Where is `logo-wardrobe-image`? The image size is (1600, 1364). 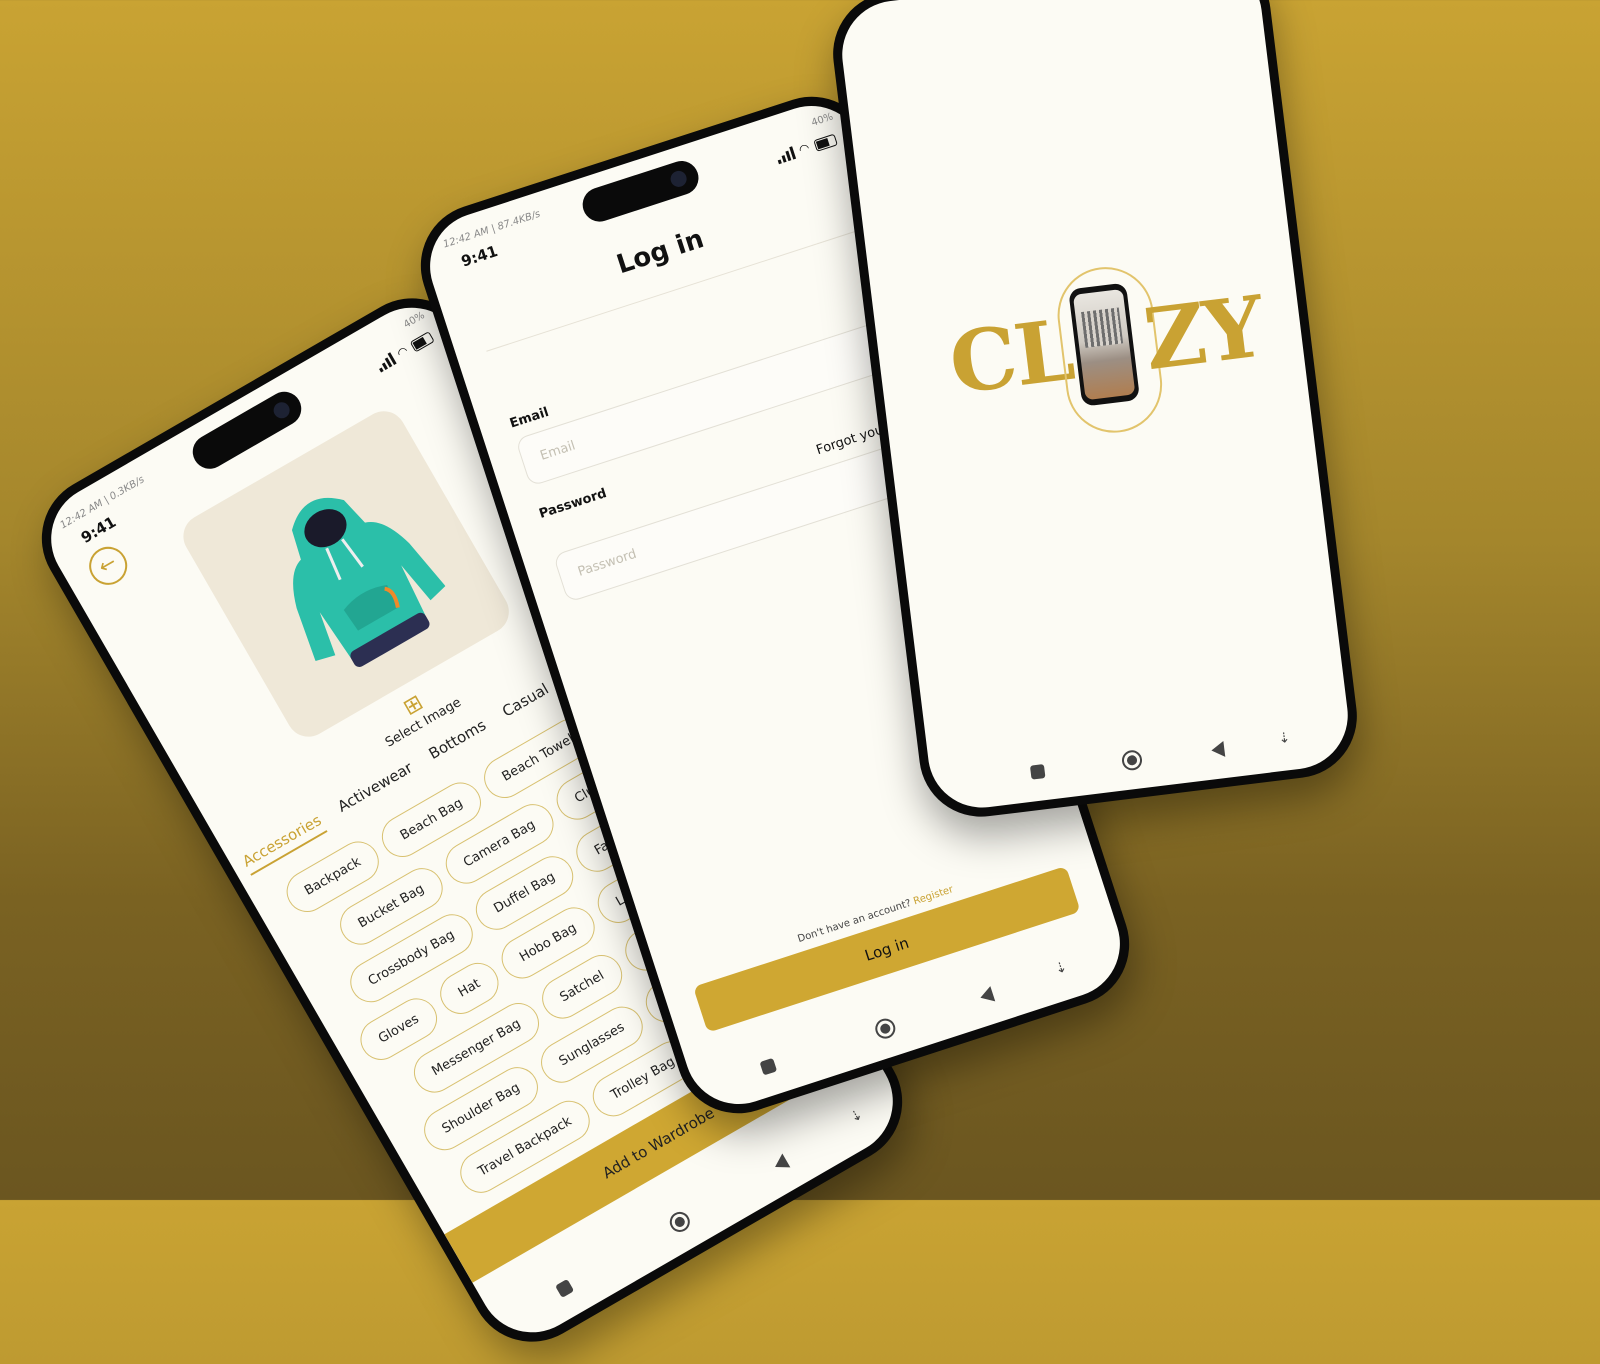
logo-wardrobe-image is located at coordinates (1104, 344).